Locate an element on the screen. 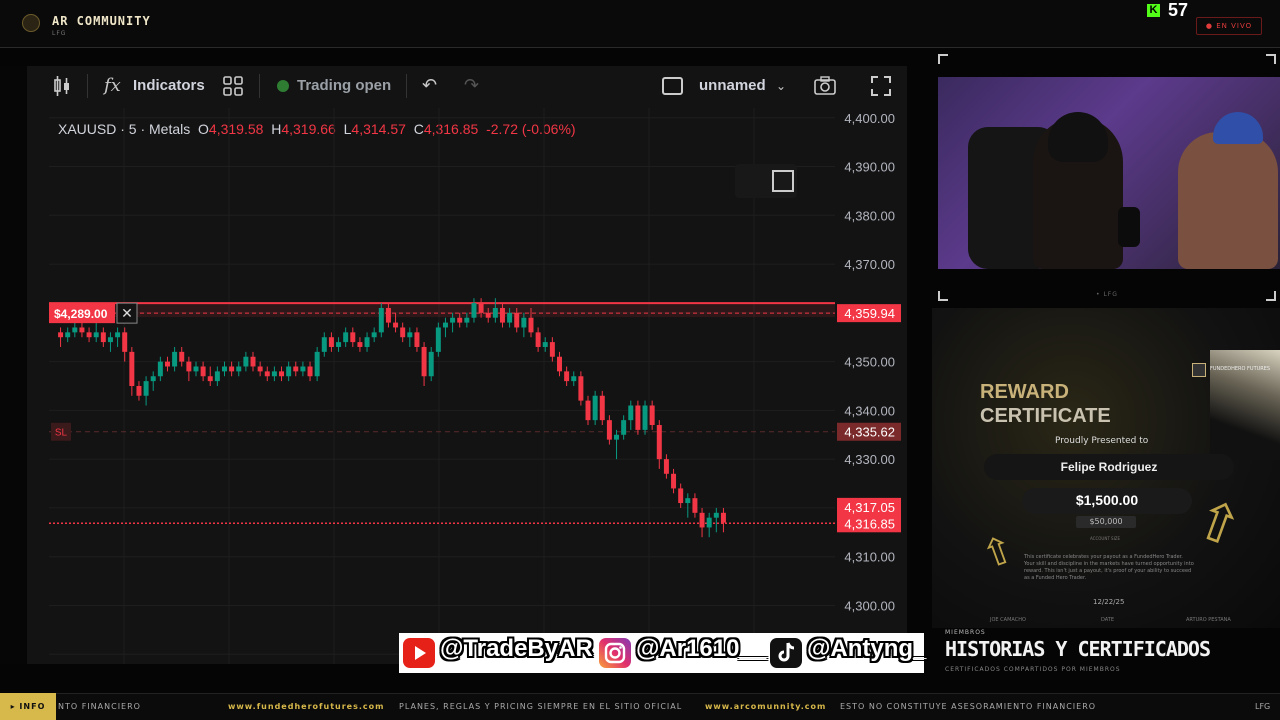  webcam-caption: • LFG is located at coordinates (1107, 294).